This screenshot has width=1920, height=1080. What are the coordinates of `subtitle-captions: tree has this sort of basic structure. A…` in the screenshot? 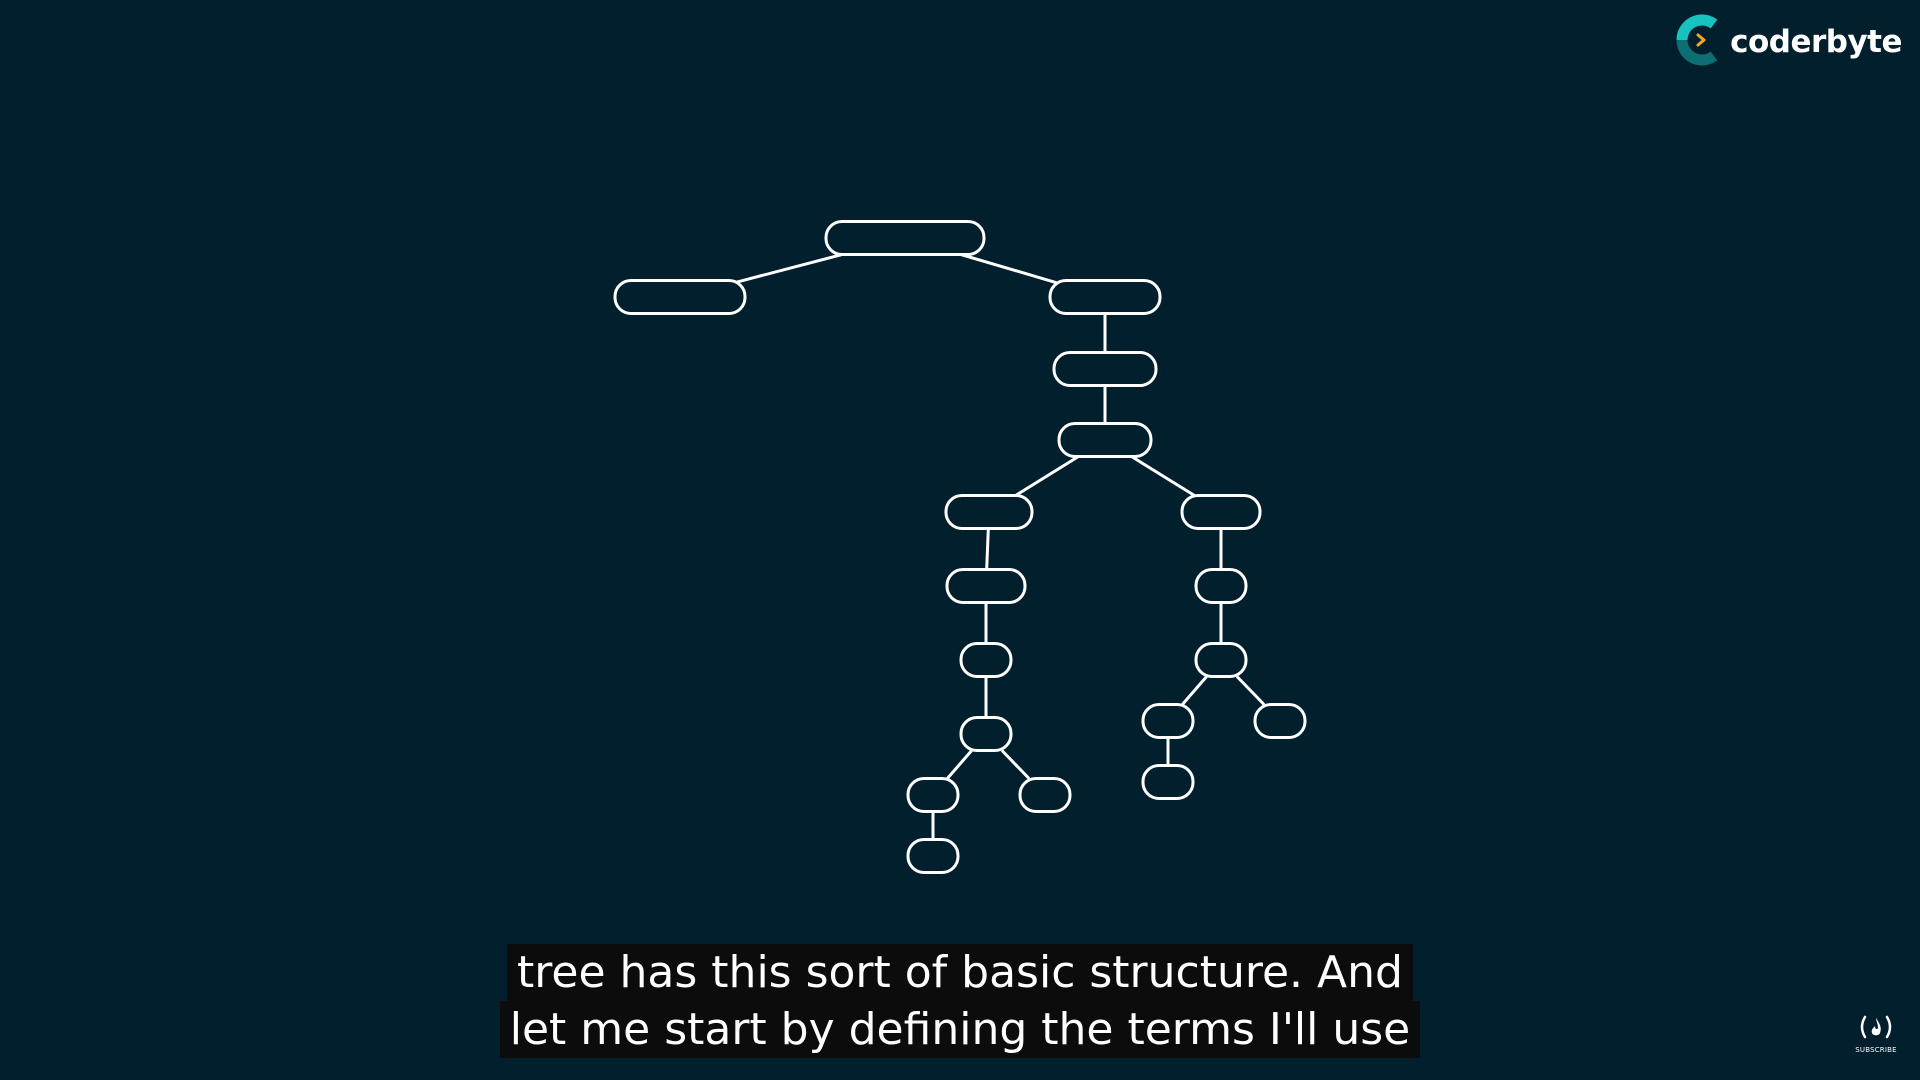 It's located at (960, 1001).